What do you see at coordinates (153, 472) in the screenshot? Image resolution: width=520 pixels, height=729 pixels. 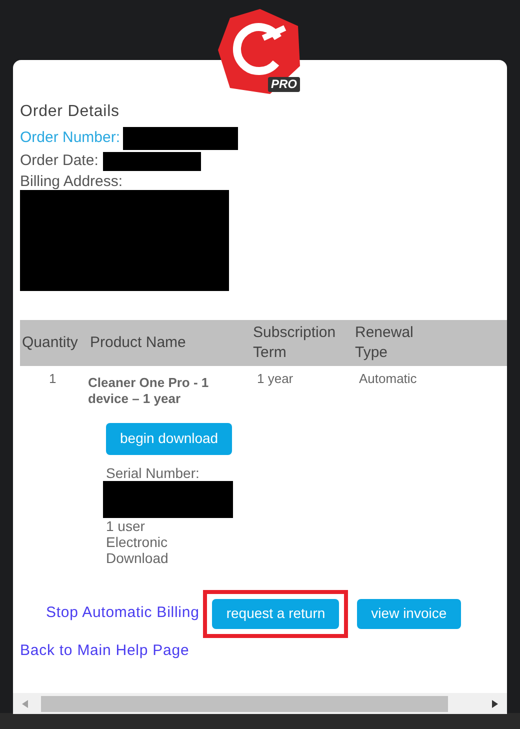 I see `serial-number-label: Serial Number:` at bounding box center [153, 472].